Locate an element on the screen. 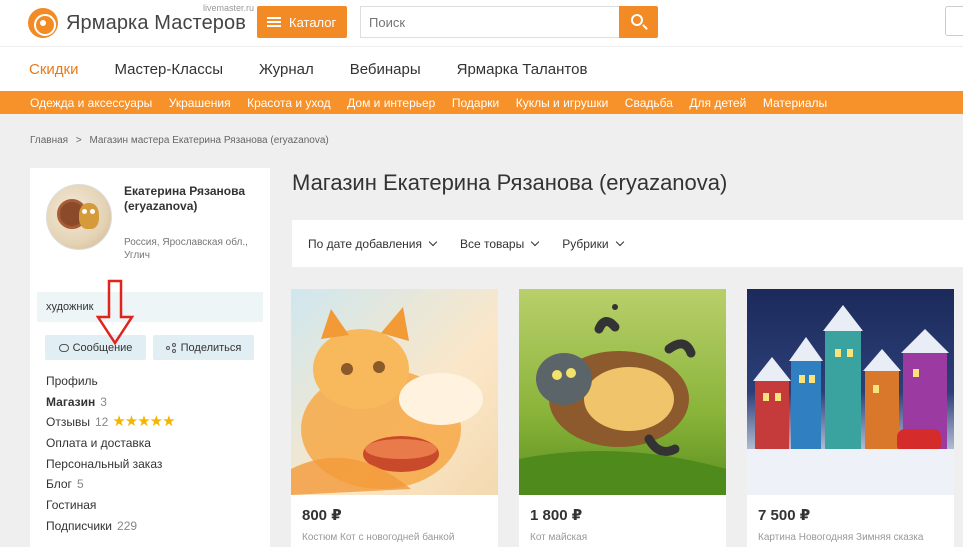 The image size is (963, 547). product-card: 800 ₽ Костюм Кот с новогодней банкой is located at coordinates (394, 418).